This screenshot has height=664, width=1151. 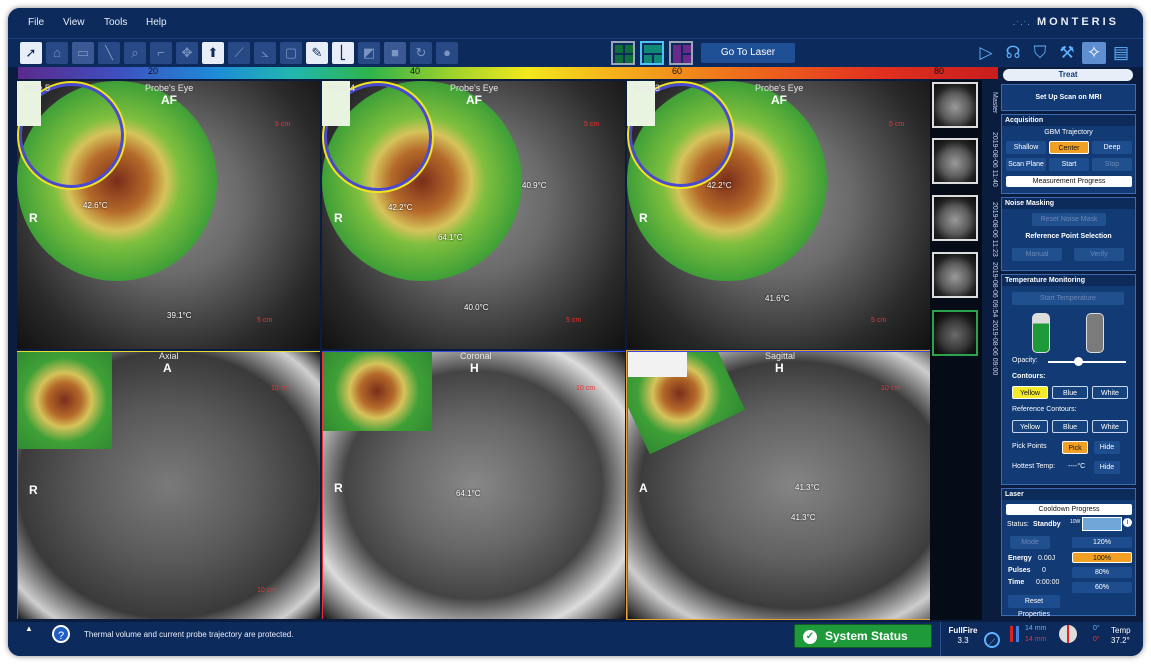 I want to click on manual-button: Manual, so click(x=1037, y=254).